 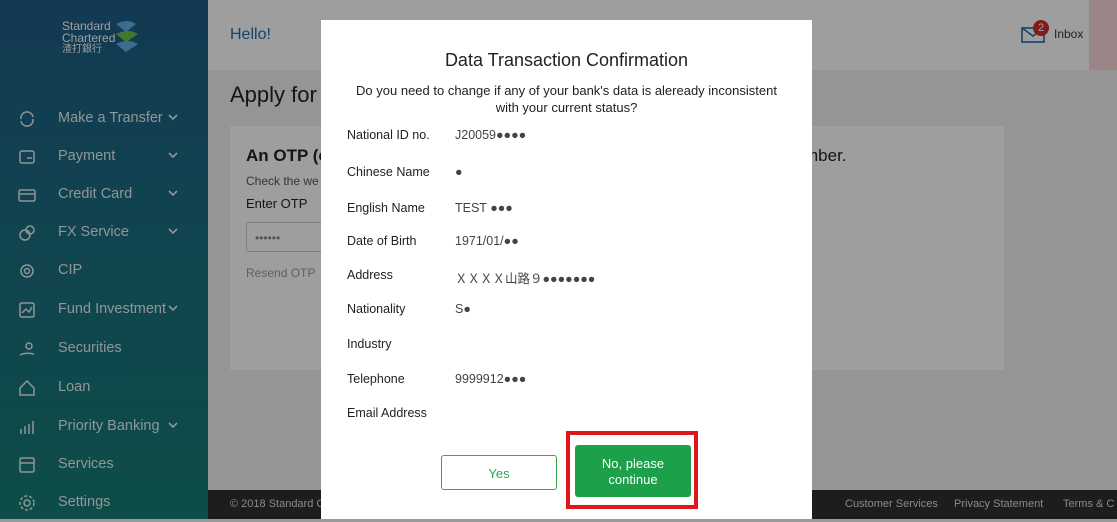 I want to click on data-row-nationality: Nationality S●, so click(x=567, y=312).